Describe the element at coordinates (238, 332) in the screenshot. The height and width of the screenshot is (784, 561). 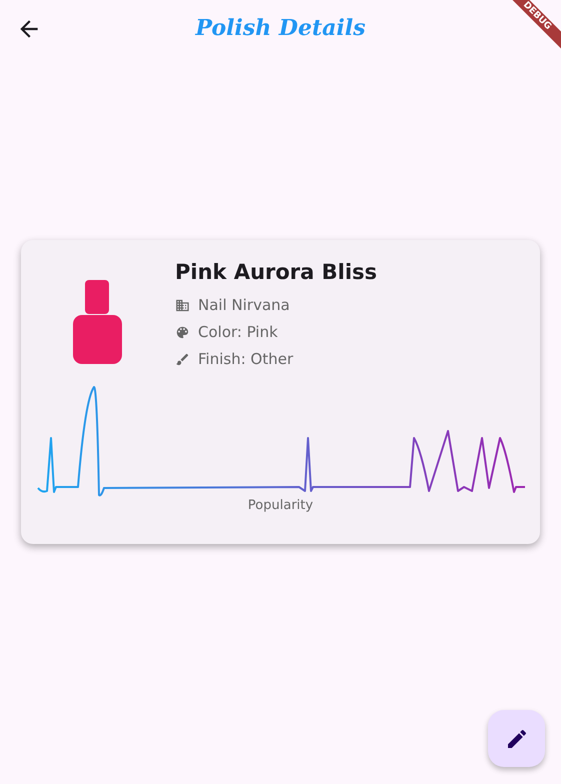
I see `detail-text: Color: Pink` at that location.